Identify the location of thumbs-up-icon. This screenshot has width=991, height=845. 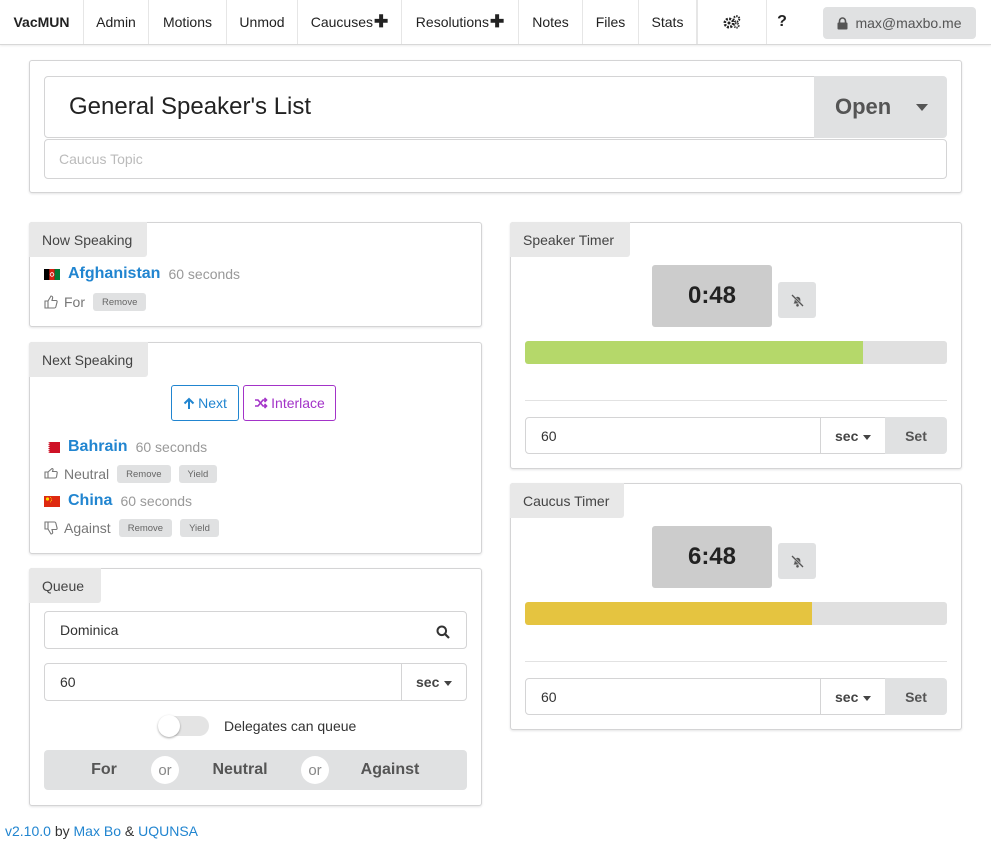
(51, 302).